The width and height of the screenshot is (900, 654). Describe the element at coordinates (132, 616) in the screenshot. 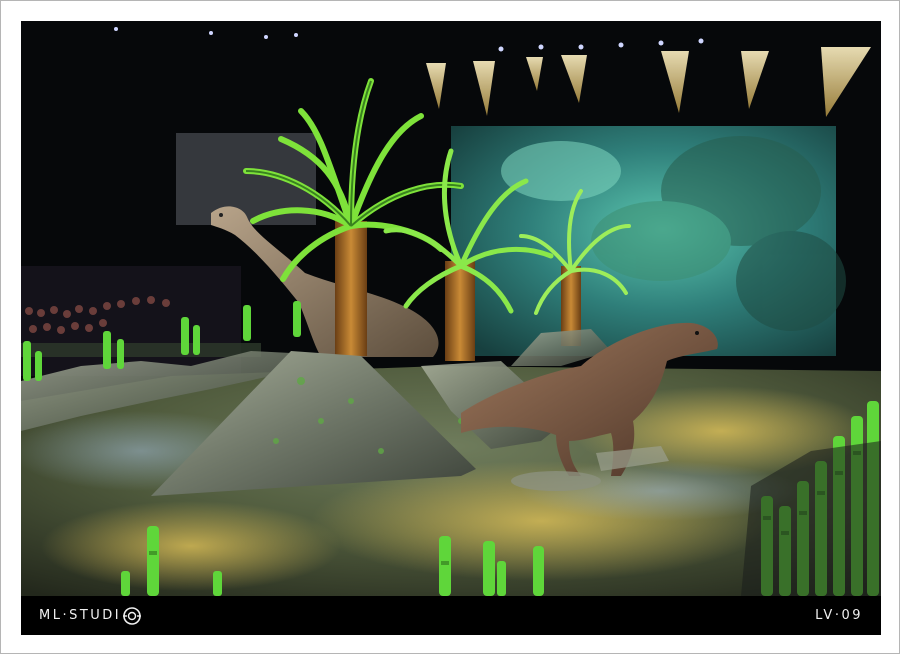

I see `camera-lens-icon` at that location.